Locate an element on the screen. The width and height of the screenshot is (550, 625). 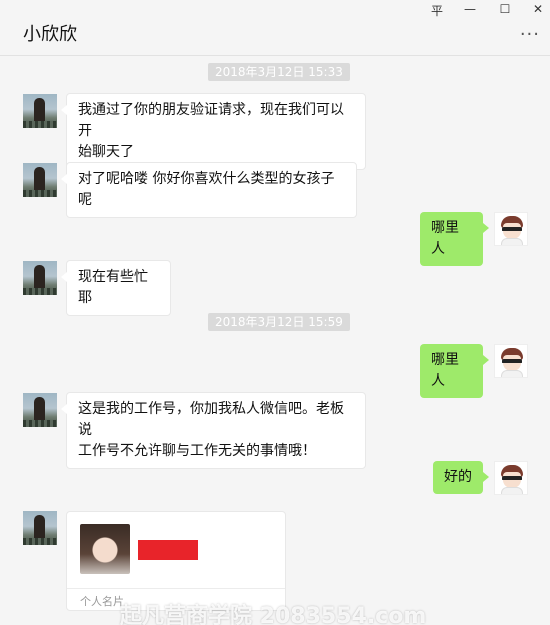
contact-card: 个人名片 is located at coordinates (176, 561).